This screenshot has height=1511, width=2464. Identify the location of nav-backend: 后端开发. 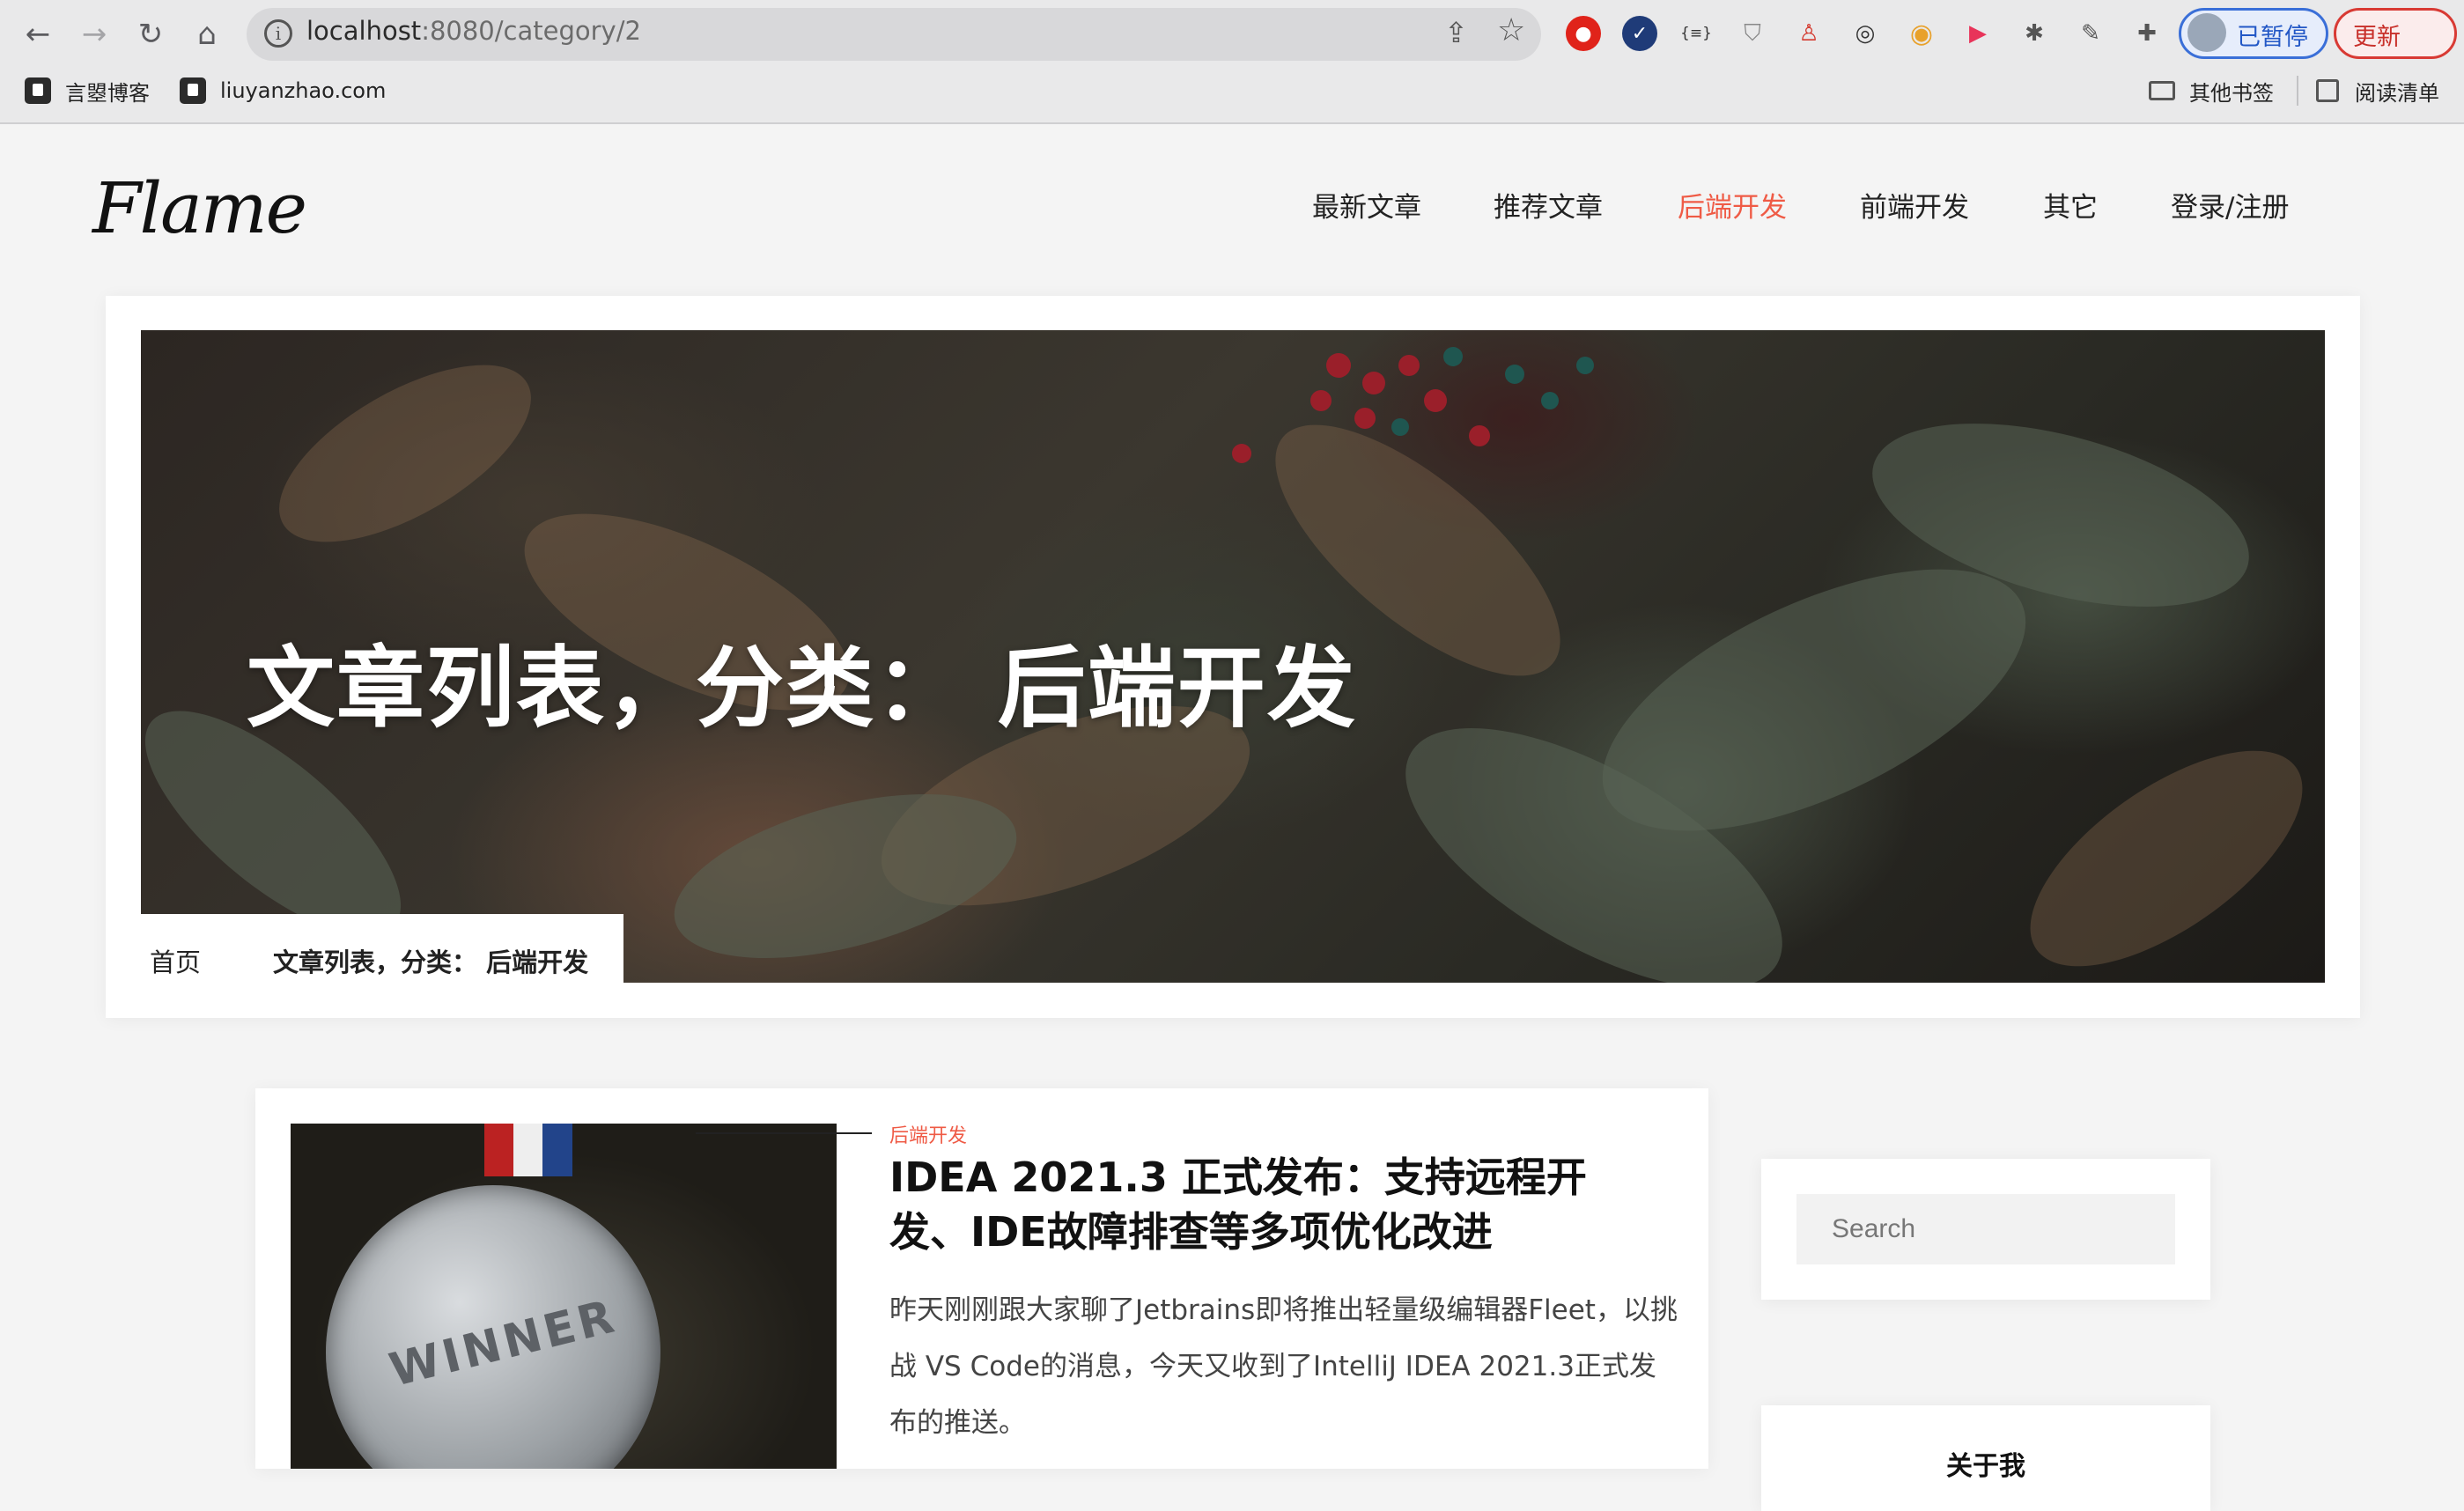
(1732, 205).